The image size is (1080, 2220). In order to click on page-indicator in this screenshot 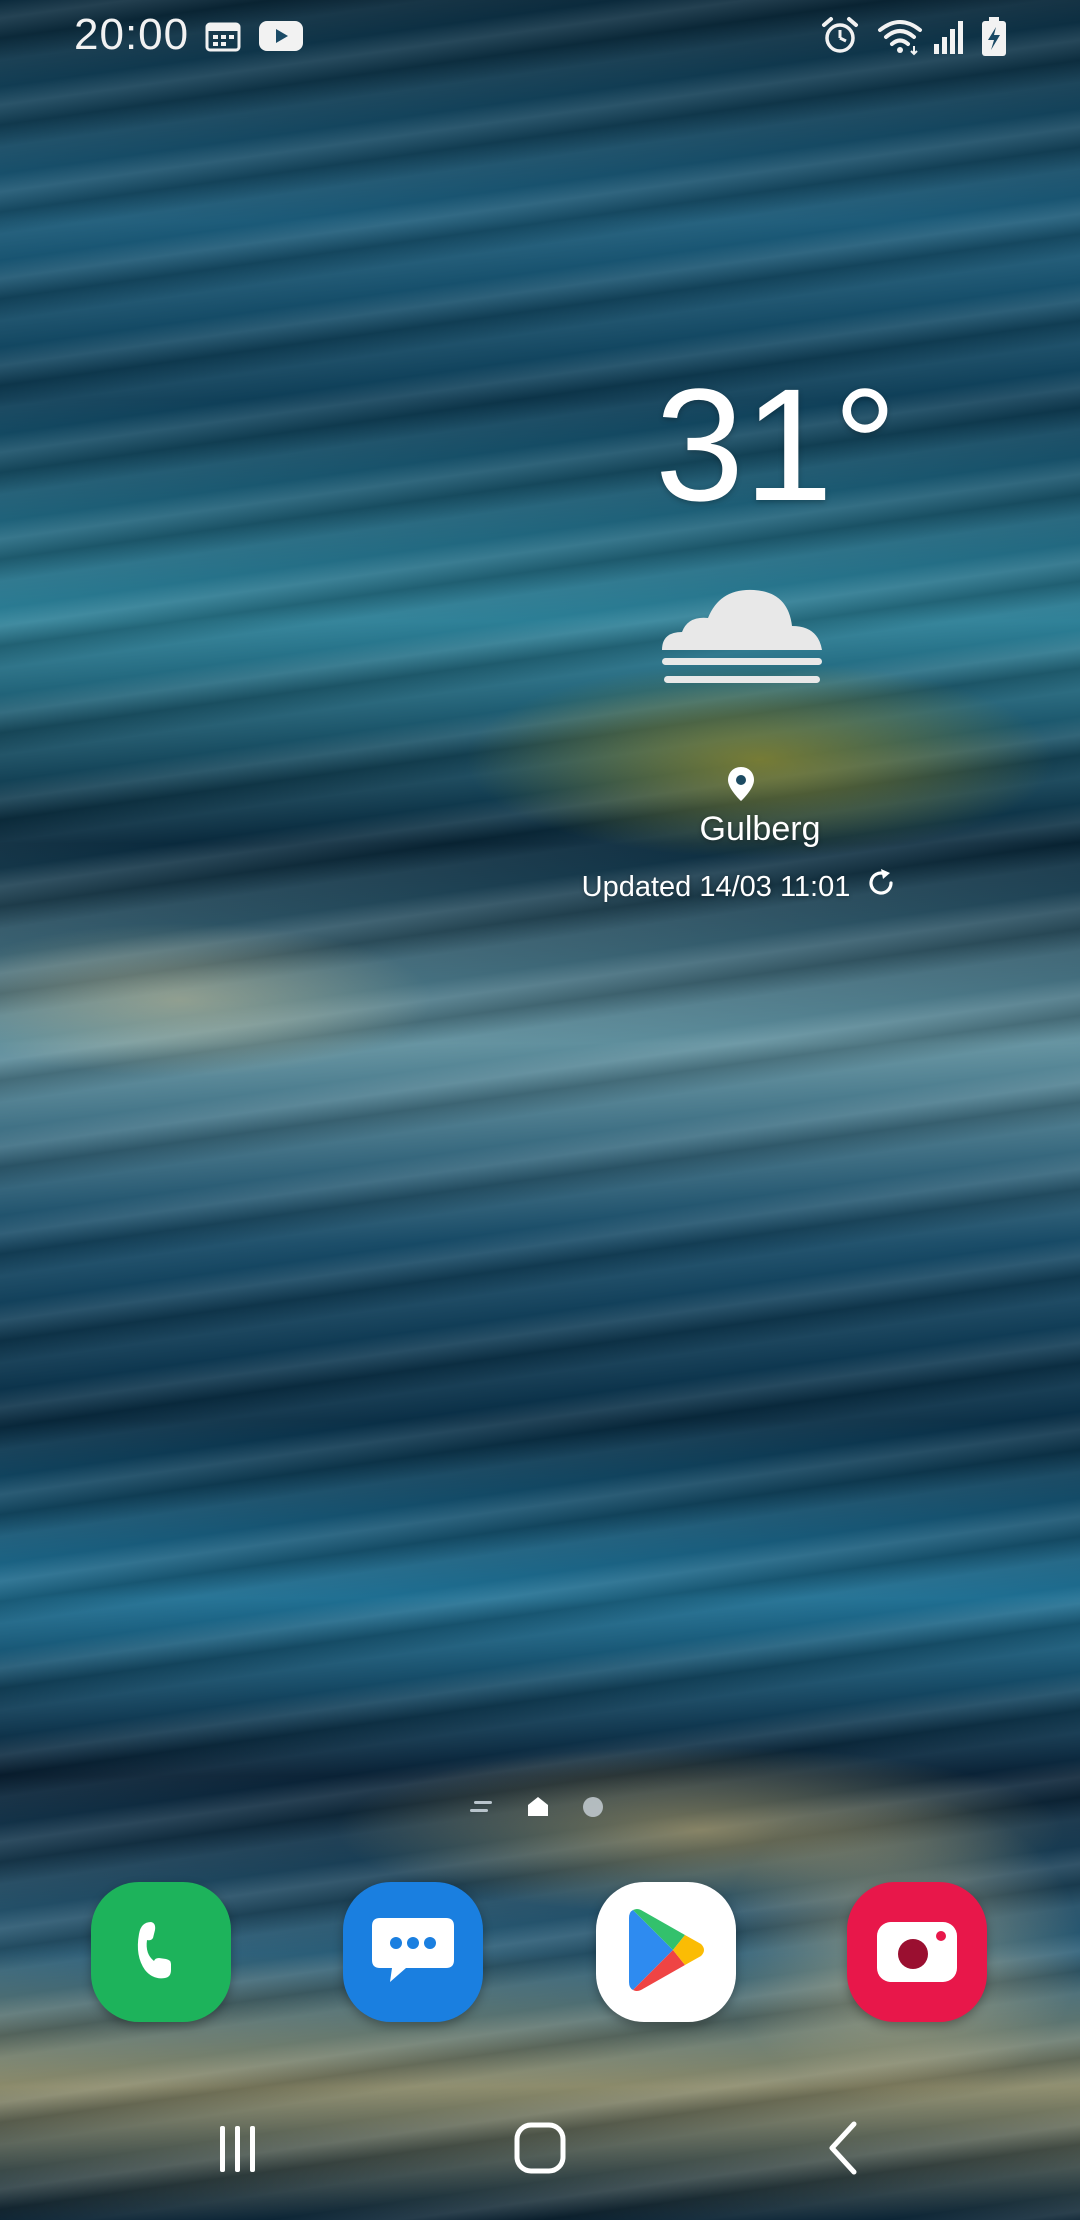, I will do `click(540, 1806)`.